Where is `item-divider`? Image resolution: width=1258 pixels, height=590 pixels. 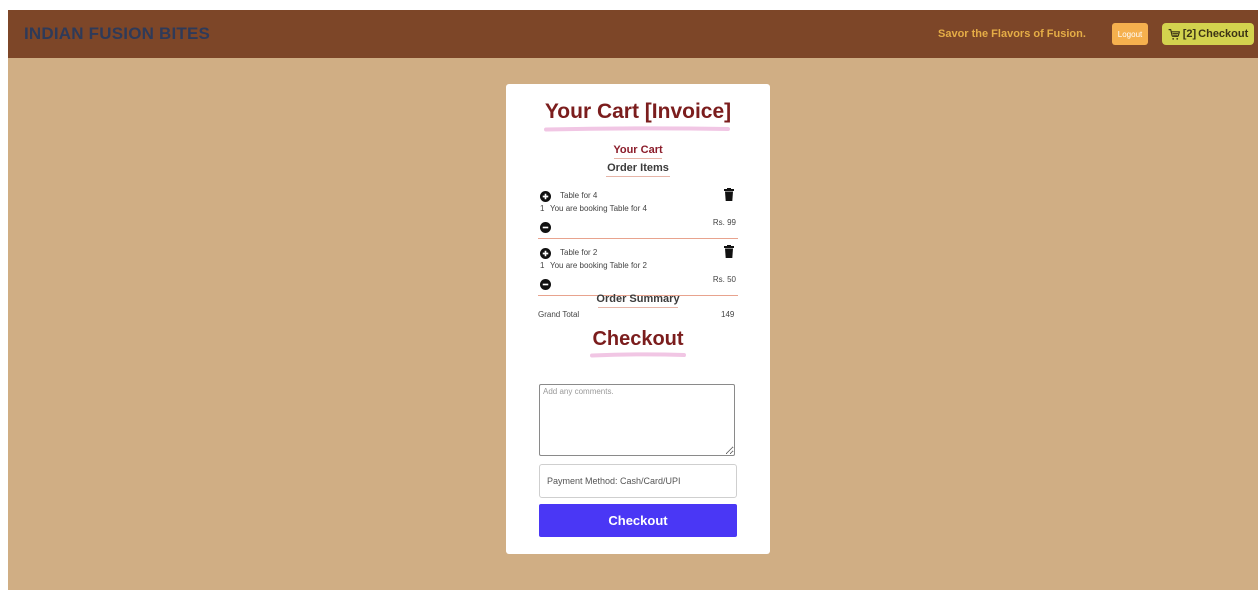 item-divider is located at coordinates (638, 238).